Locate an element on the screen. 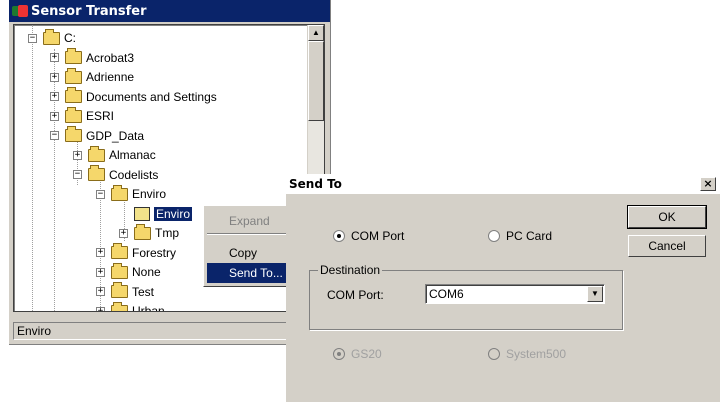 This screenshot has height=402, width=720. tree-item: + Urban is located at coordinates (130, 306).